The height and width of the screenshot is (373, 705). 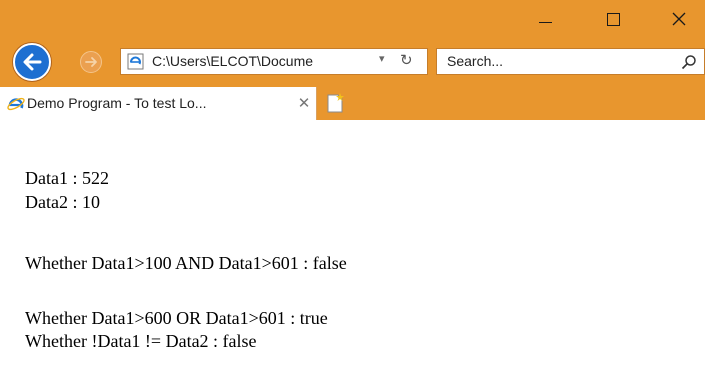 I want to click on new-tab-icon, so click(x=335, y=103).